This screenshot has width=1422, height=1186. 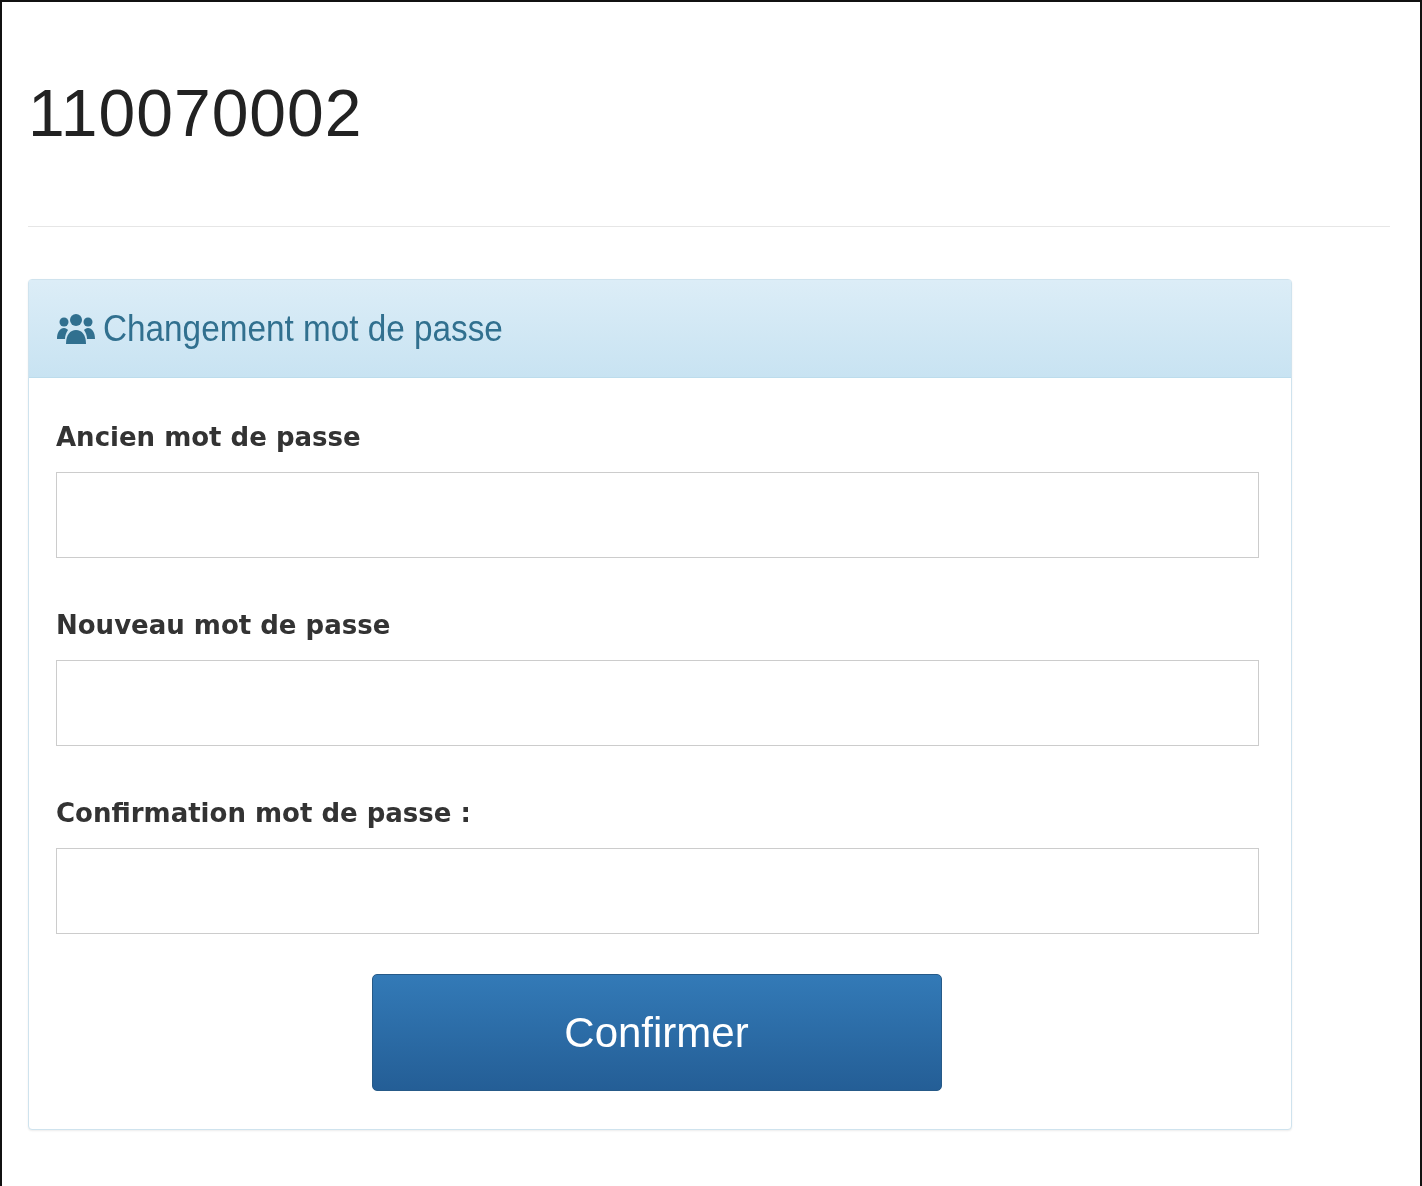 I want to click on field-label: Ancien mot de passe, so click(x=209, y=437).